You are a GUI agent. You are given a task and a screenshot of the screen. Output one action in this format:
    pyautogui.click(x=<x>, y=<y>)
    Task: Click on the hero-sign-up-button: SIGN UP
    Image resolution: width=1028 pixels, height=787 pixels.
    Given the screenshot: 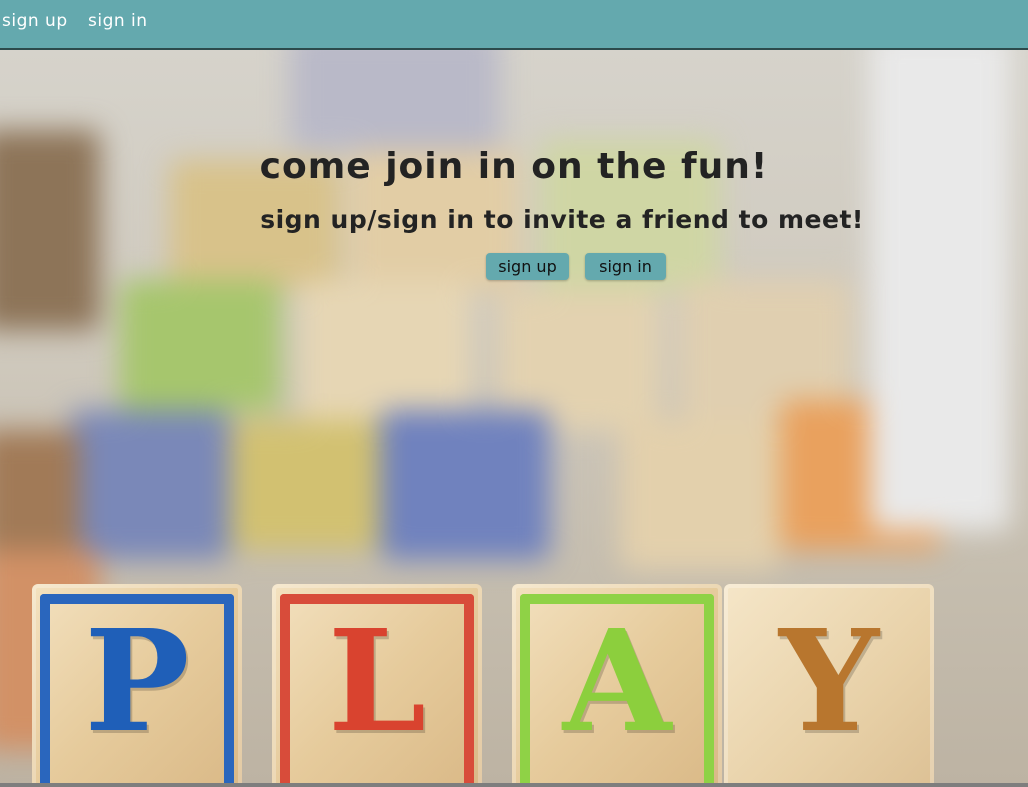 What is the action you would take?
    pyautogui.click(x=527, y=266)
    